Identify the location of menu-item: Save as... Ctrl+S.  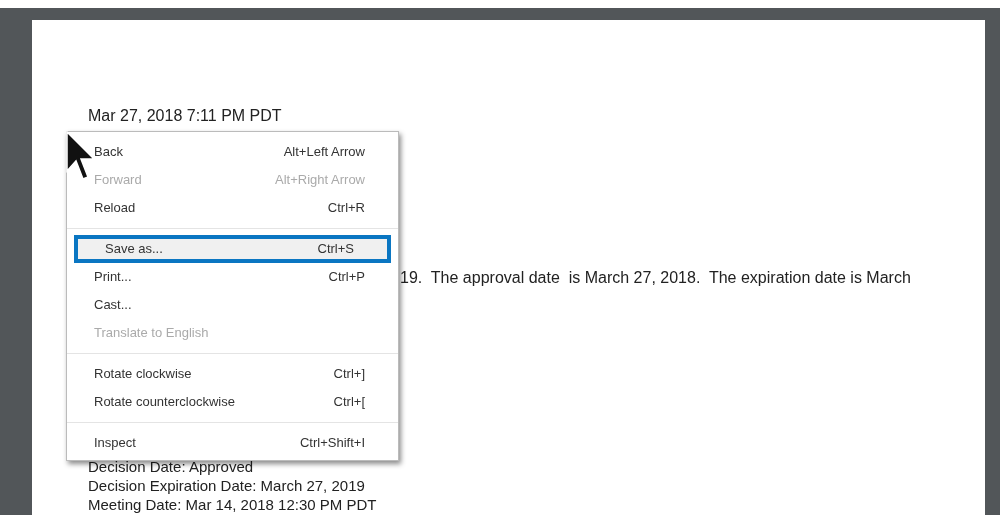
(232, 249).